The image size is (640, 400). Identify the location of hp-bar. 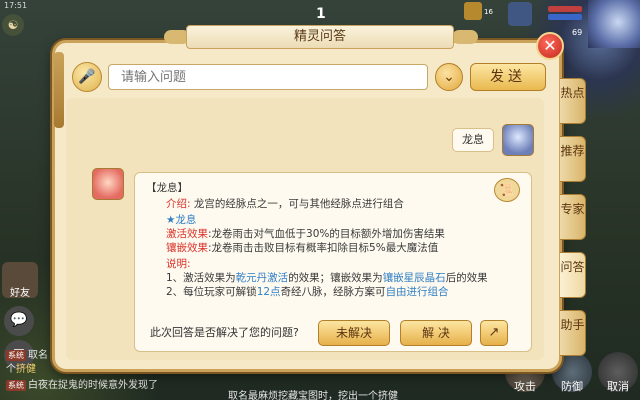
(565, 9).